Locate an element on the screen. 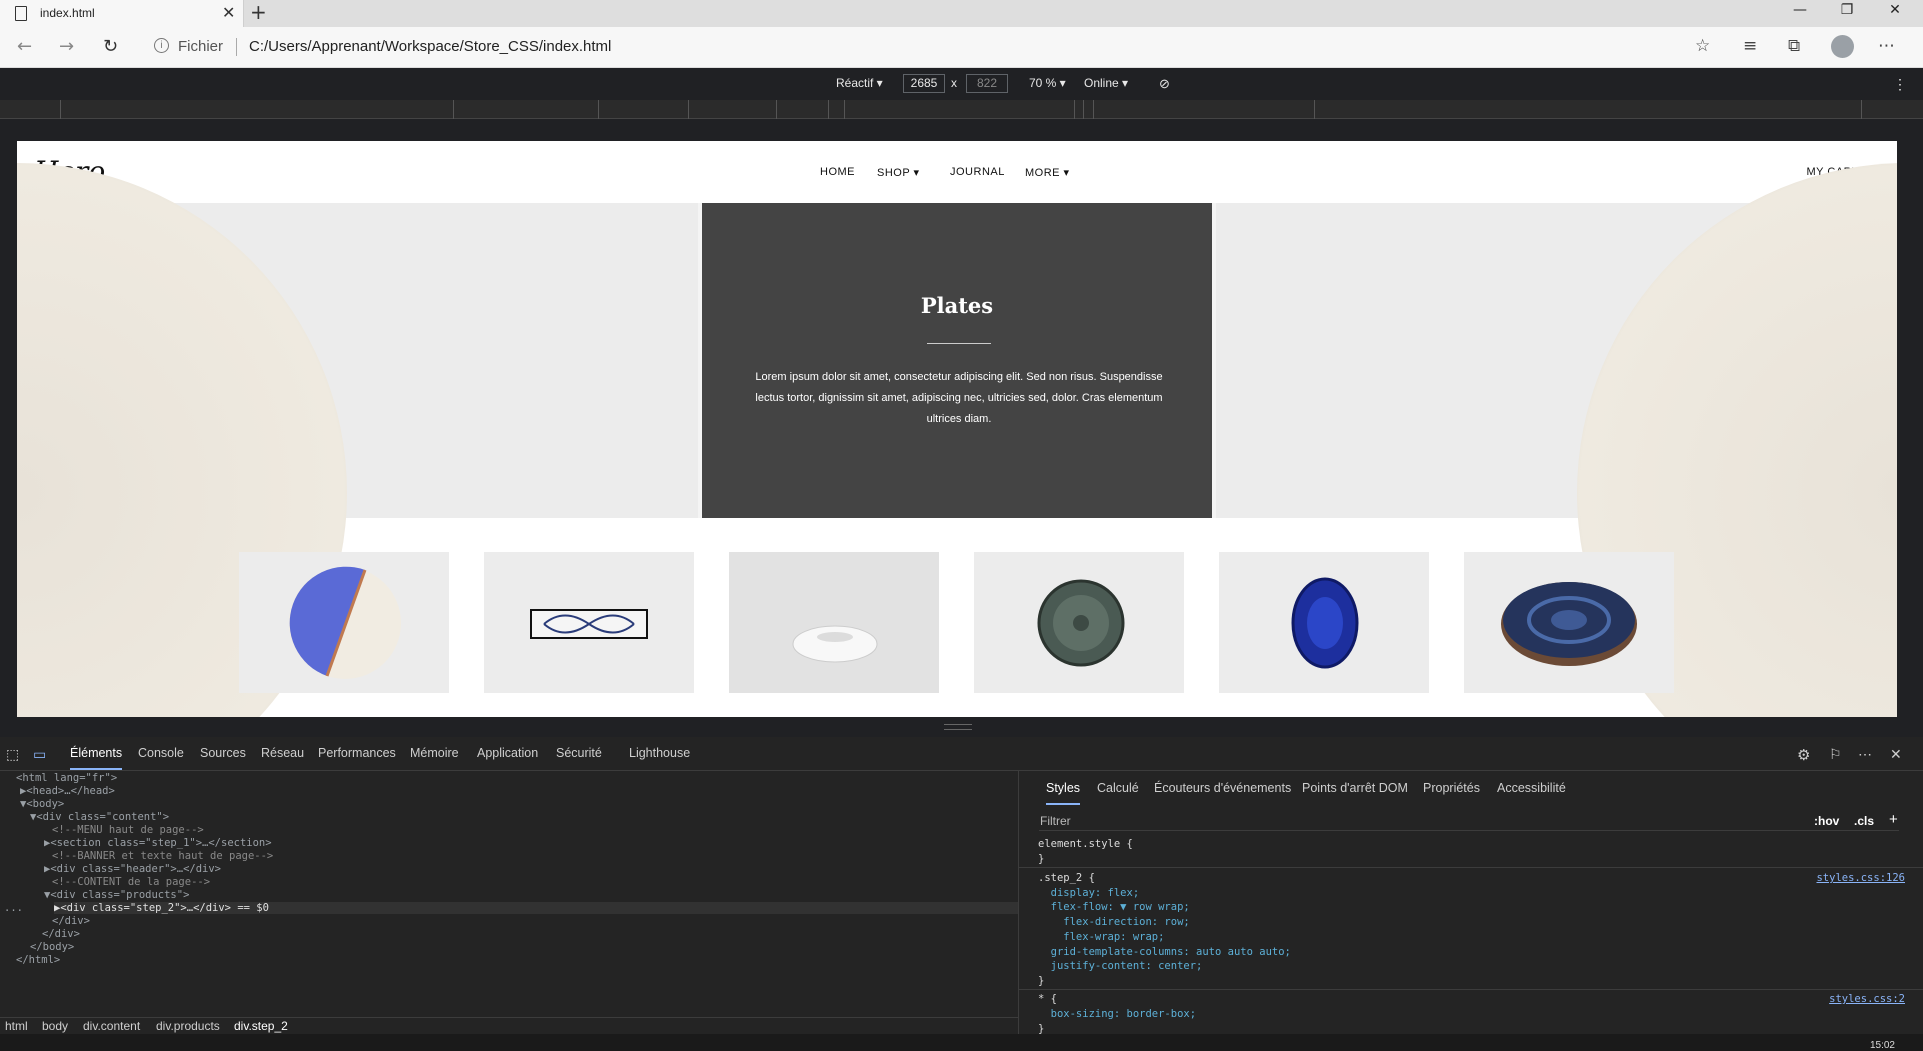 The width and height of the screenshot is (1923, 1051). viewport-height-input: 822 is located at coordinates (987, 83).